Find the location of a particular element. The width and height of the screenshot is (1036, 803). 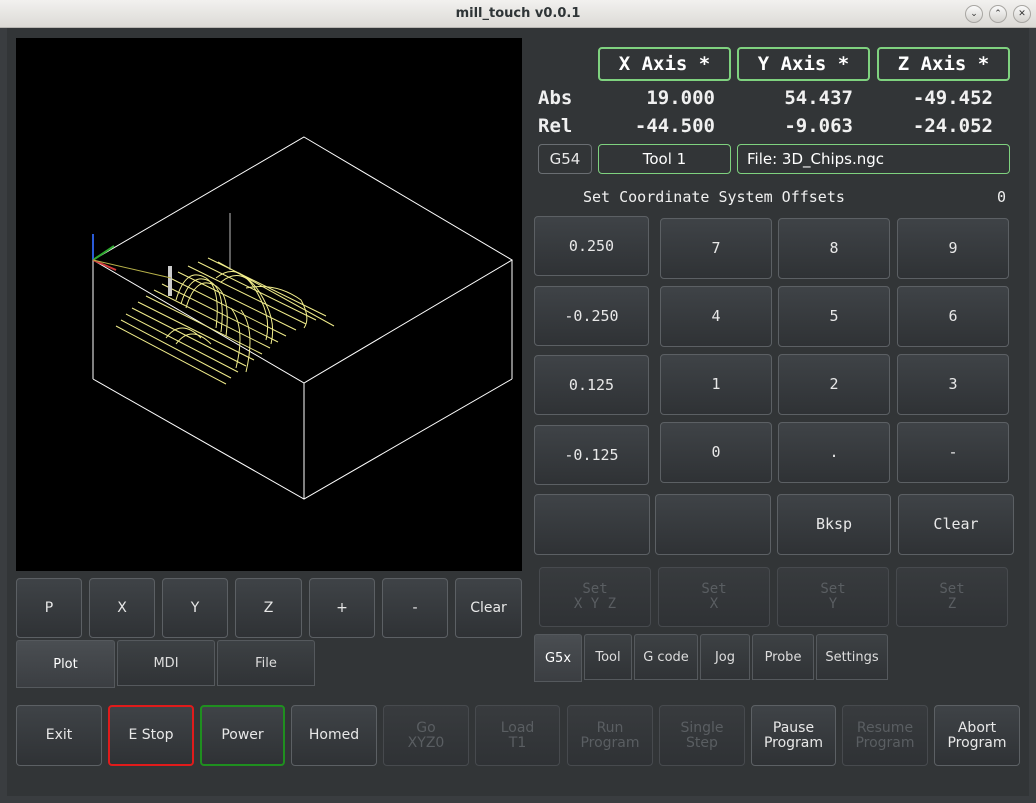

button-label: Resume is located at coordinates (885, 727).